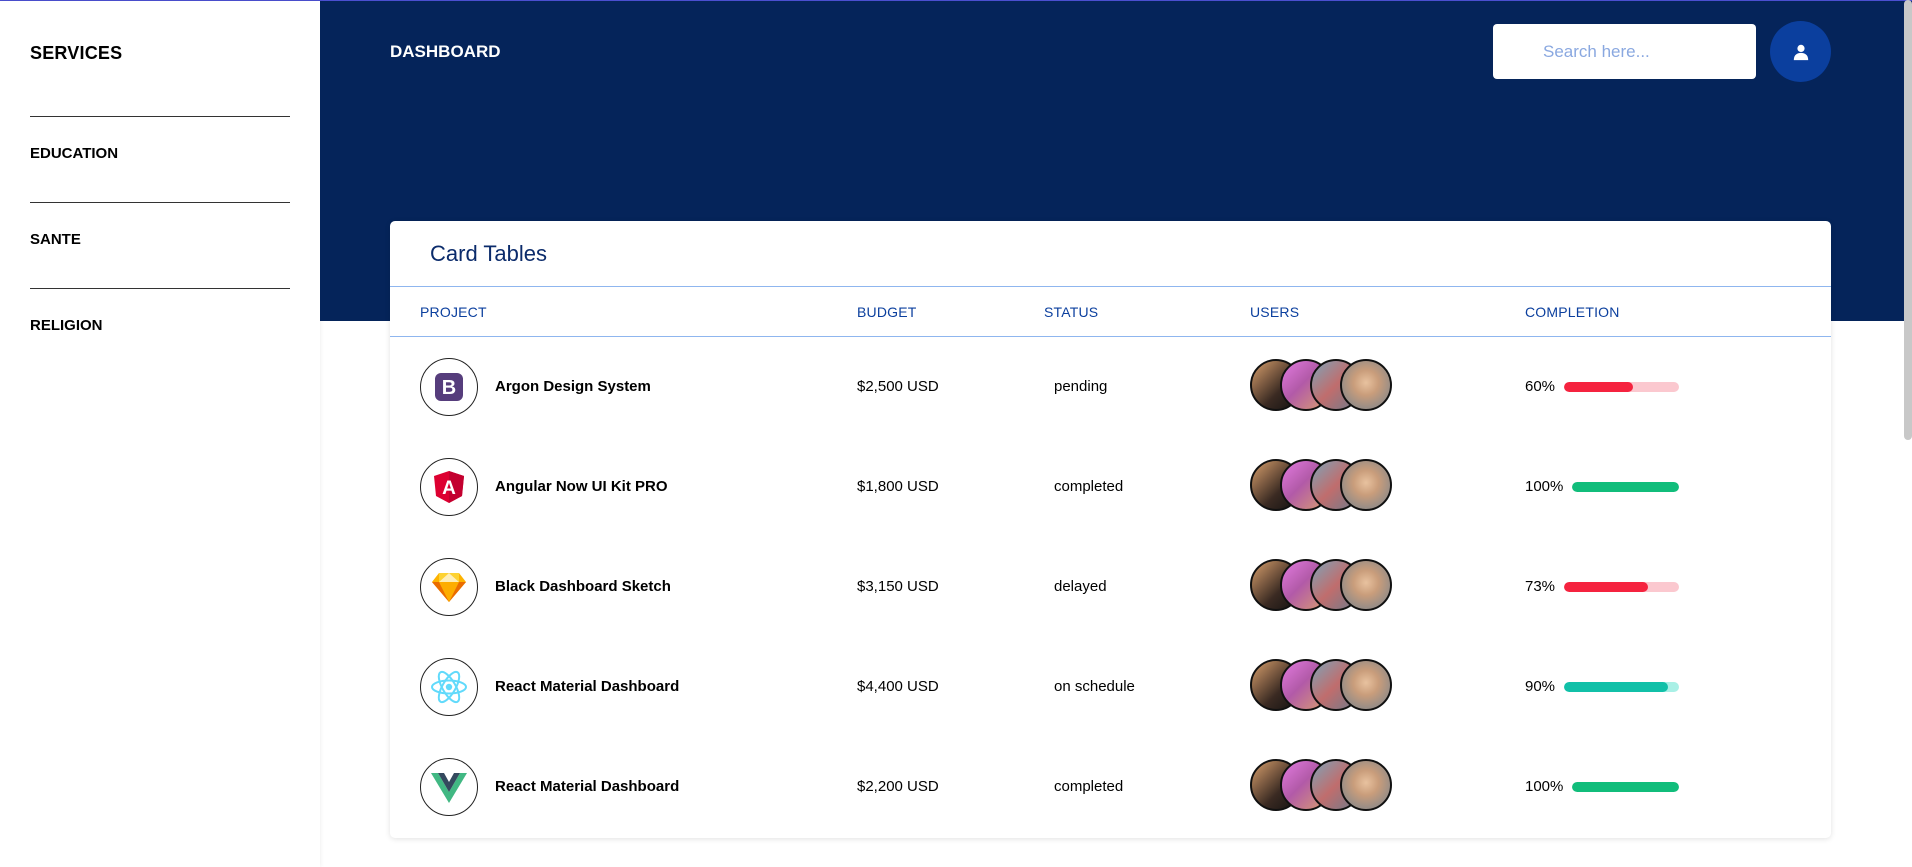  I want to click on page-scrollbar, so click(1908, 220).